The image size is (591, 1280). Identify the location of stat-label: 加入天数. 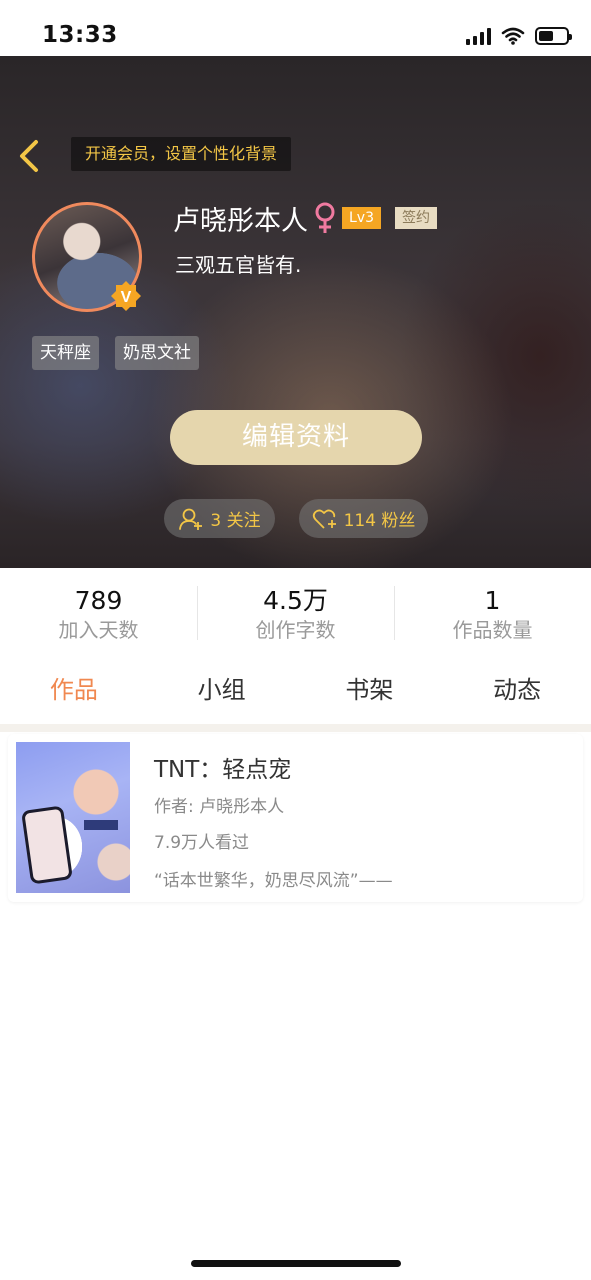
(98, 630).